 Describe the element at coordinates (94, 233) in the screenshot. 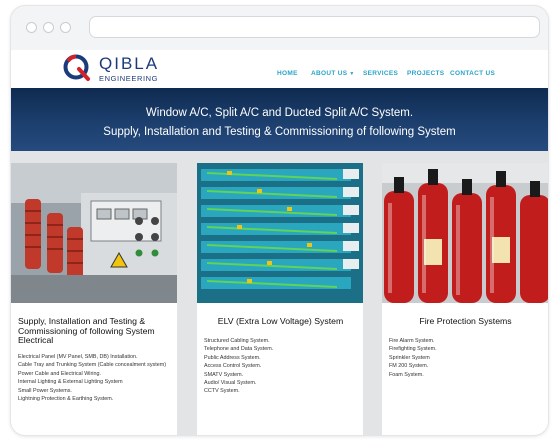

I see `electrical-switchgear-photo` at that location.